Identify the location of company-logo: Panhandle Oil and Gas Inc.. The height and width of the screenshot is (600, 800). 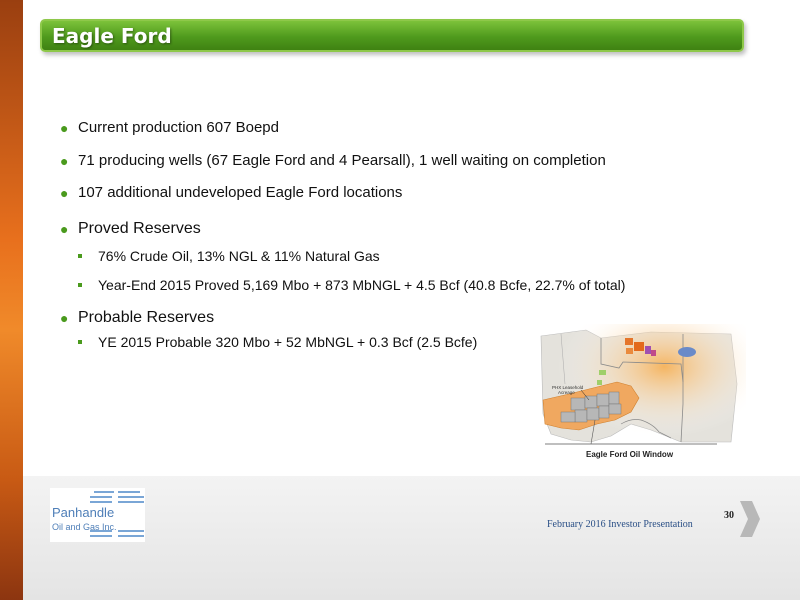
(97, 515).